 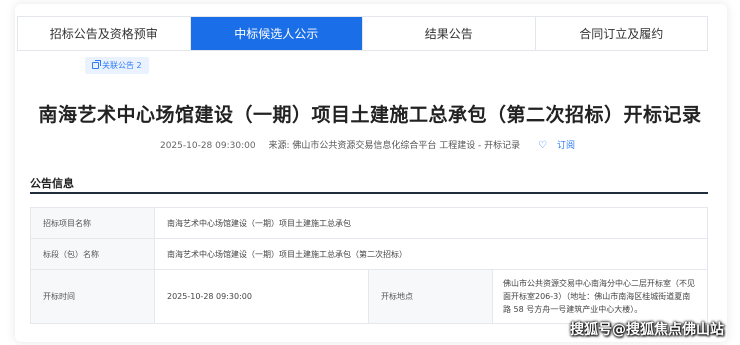 I want to click on section-divider, so click(x=369, y=193).